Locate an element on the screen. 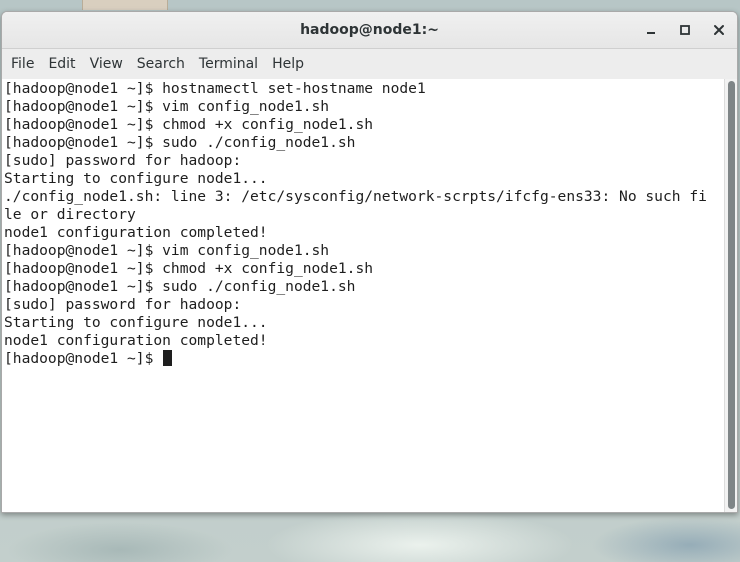  terminal-prompt-line: [hadoop@node1 ~]$ is located at coordinates (355, 359).